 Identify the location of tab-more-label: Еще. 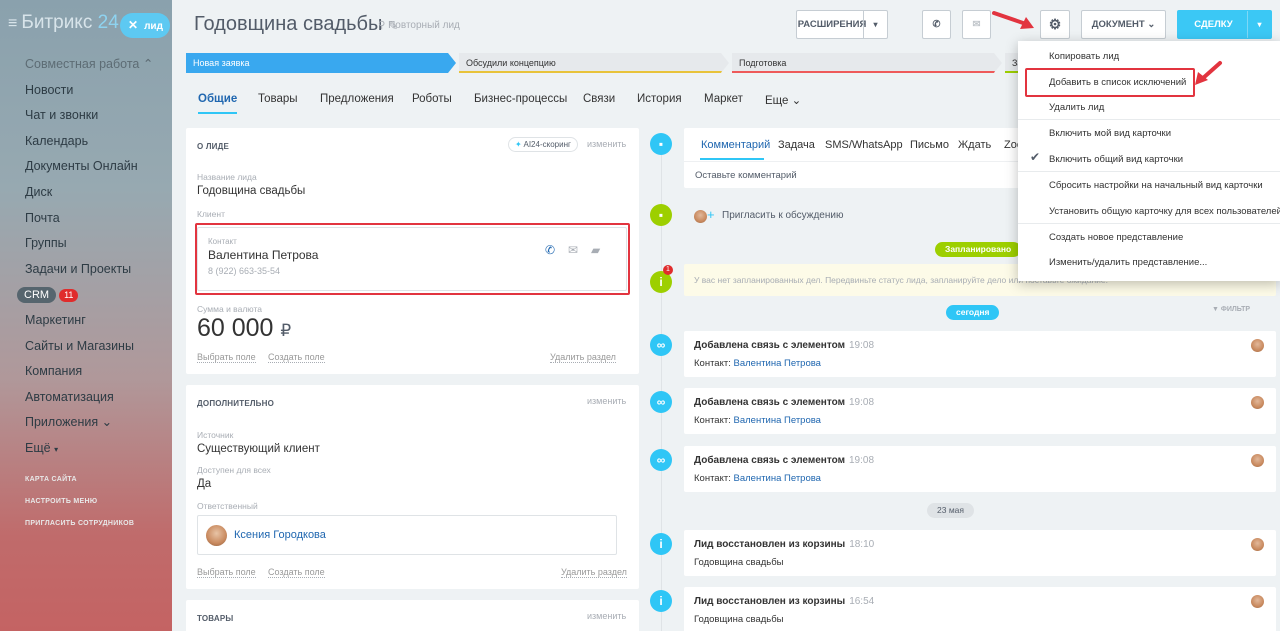
(777, 101).